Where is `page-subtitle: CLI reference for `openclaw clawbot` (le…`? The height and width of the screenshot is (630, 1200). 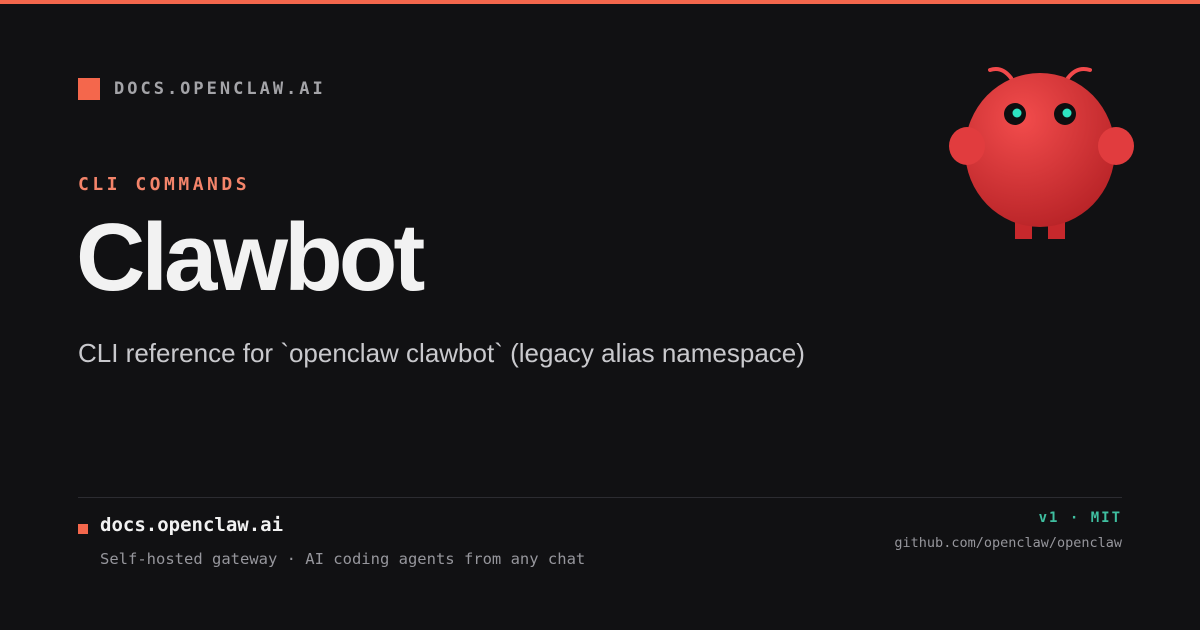
page-subtitle: CLI reference for `openclaw clawbot` (le… is located at coordinates (441, 353).